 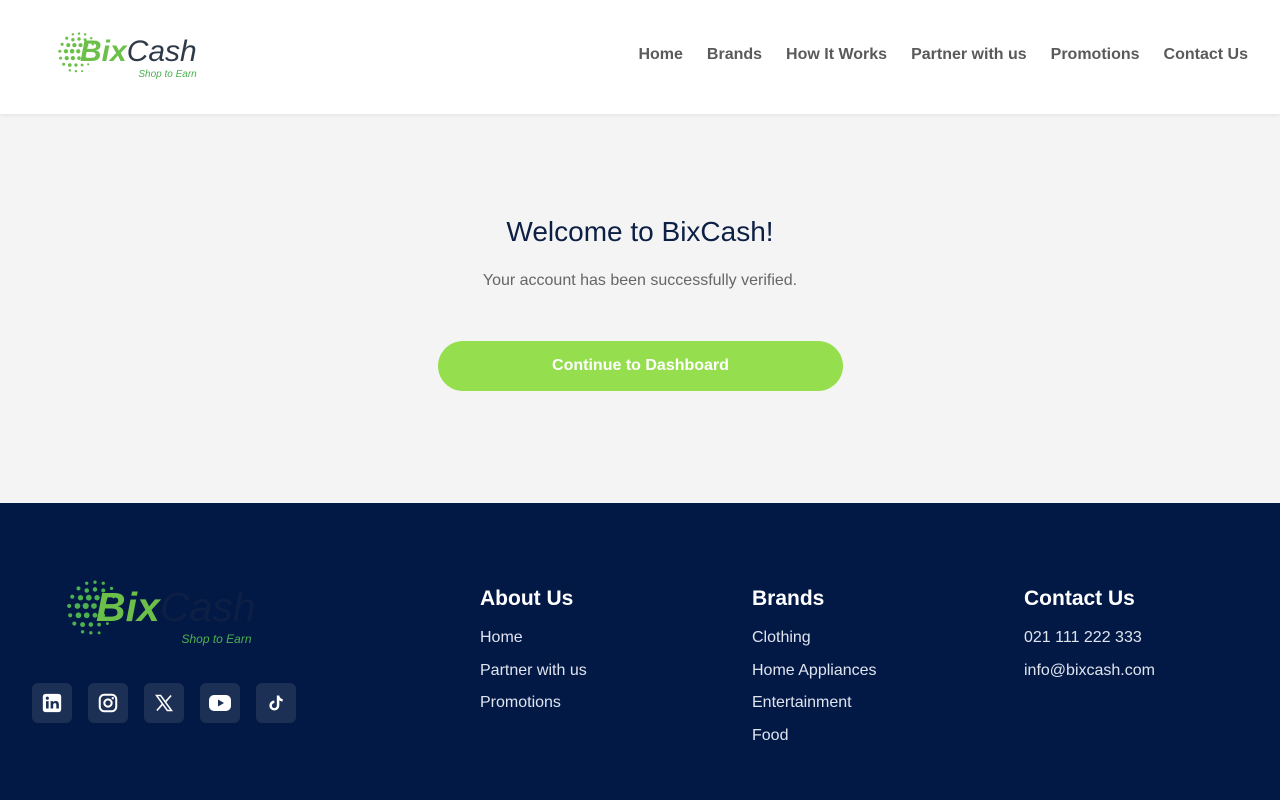 I want to click on instagram-icon, so click(x=108, y=703).